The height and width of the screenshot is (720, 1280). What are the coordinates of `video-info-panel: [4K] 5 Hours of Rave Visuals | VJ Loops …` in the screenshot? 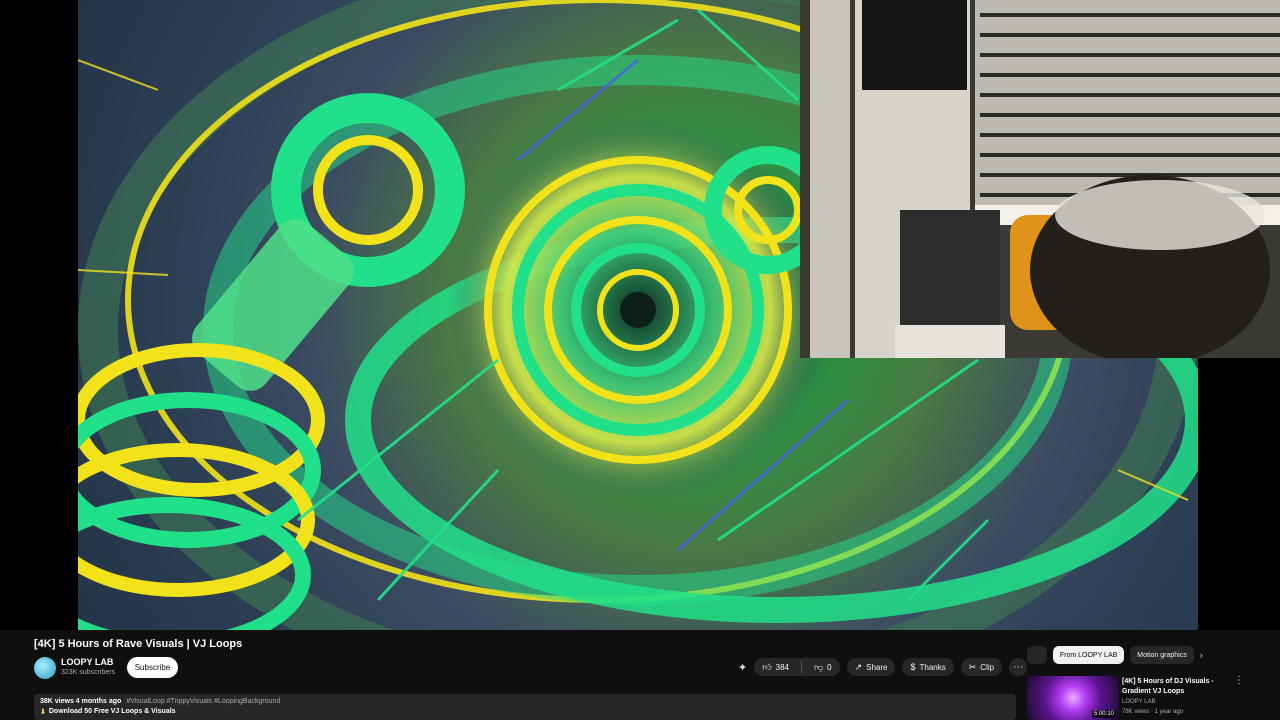 It's located at (640, 675).